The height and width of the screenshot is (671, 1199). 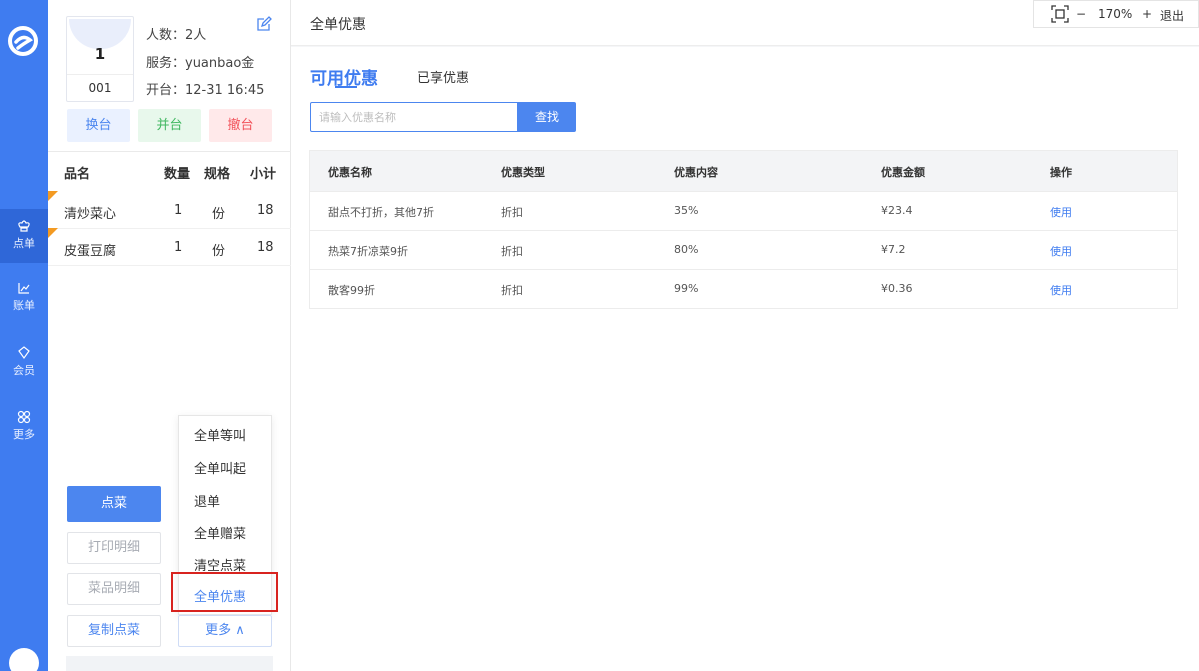 What do you see at coordinates (240, 125) in the screenshot?
I see `cancel-table-button: 撤台` at bounding box center [240, 125].